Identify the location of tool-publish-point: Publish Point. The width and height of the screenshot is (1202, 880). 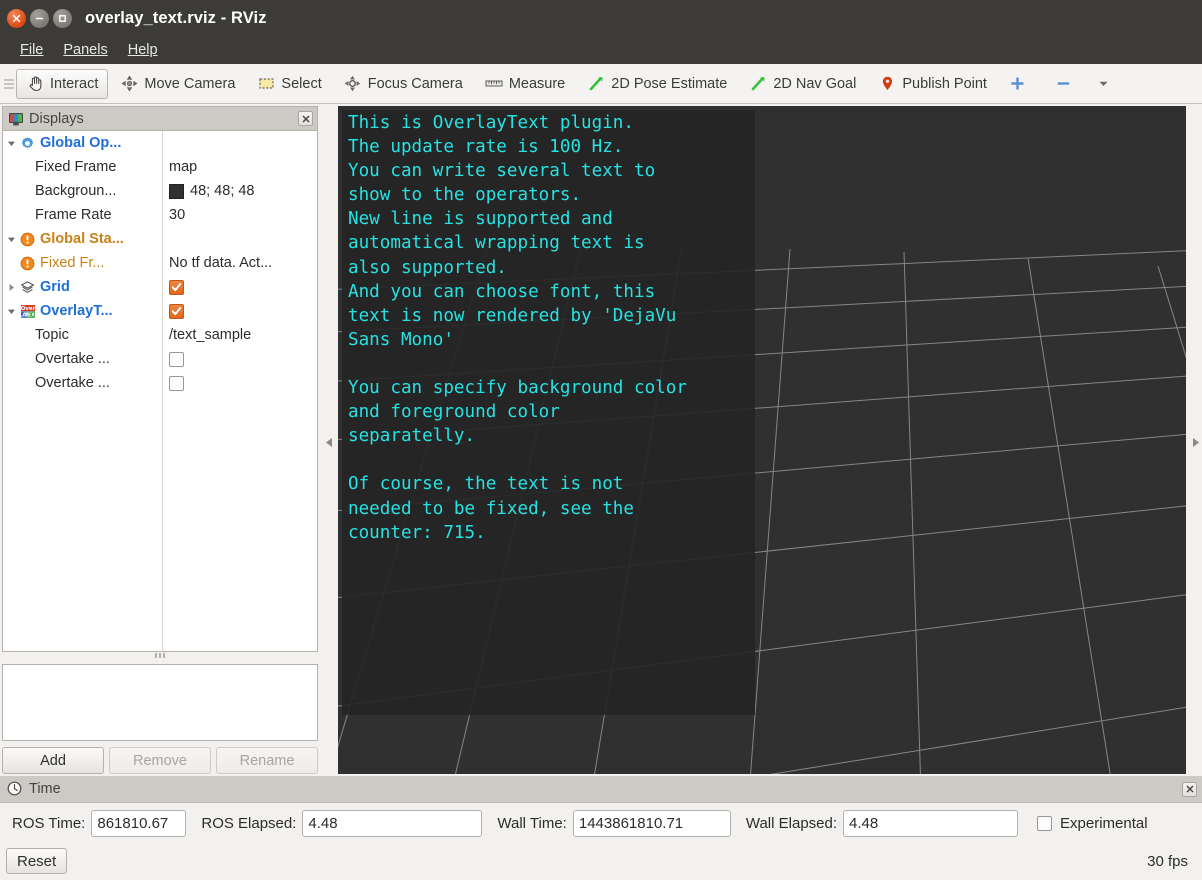
(932, 84).